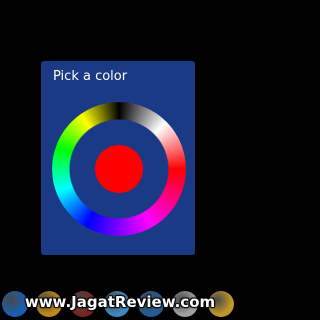  I want to click on dialog-title: Pick a color, so click(90, 76).